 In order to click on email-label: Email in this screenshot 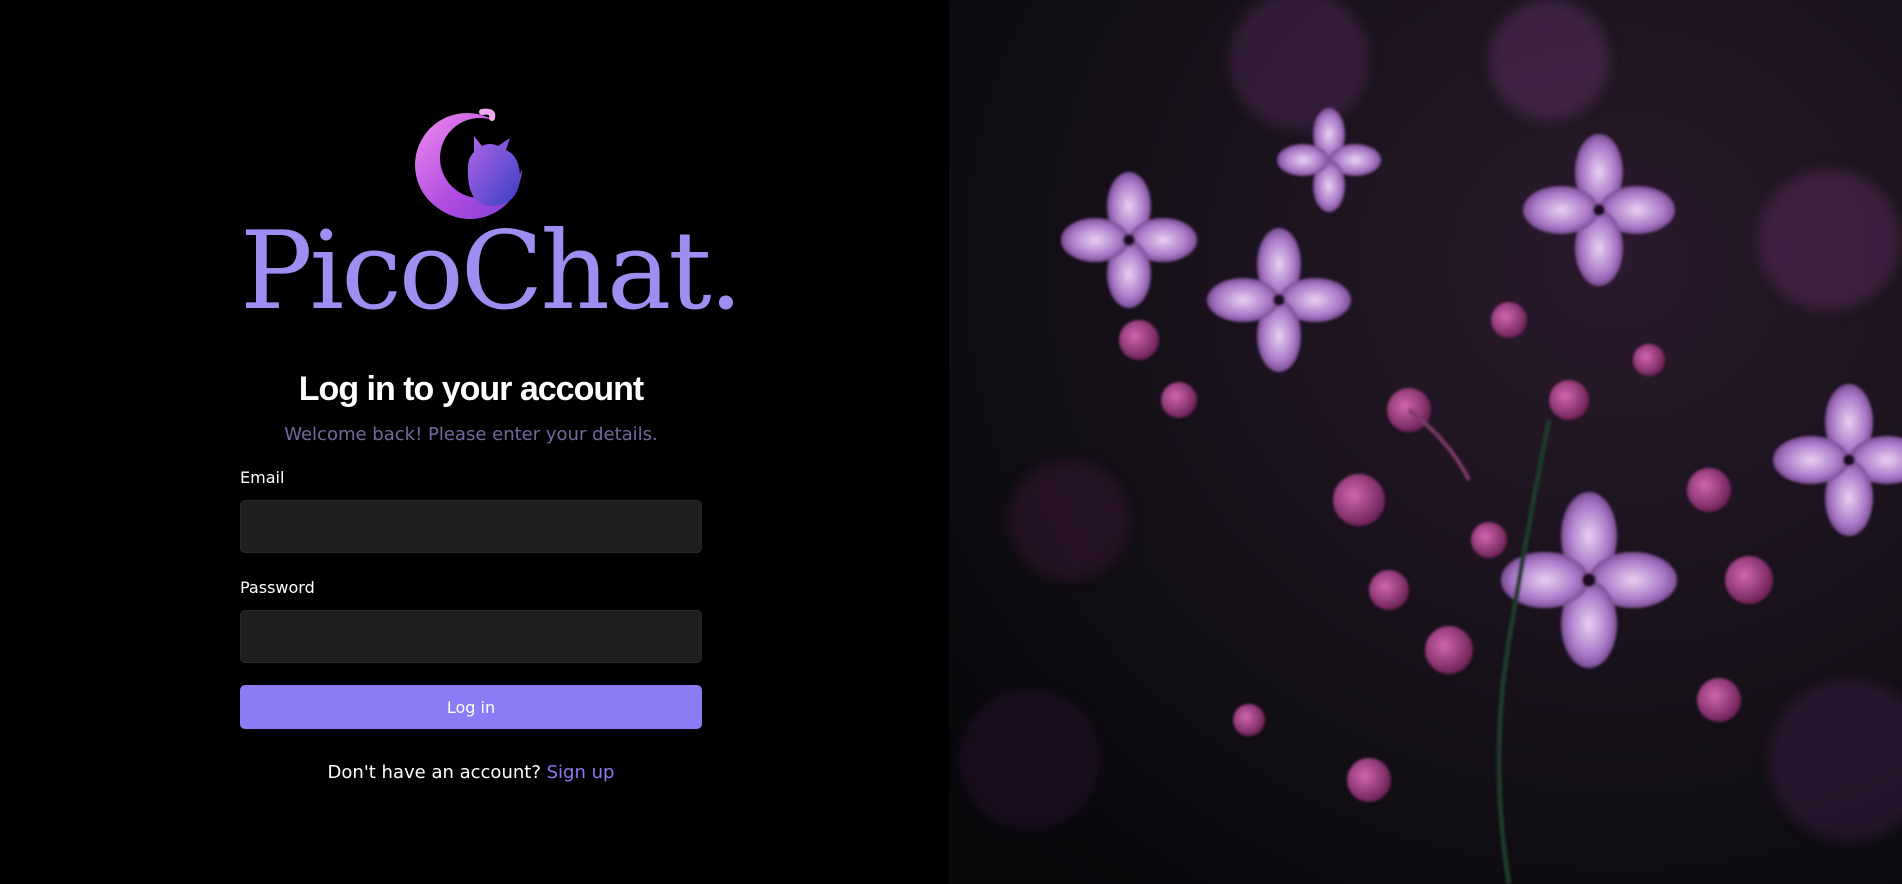, I will do `click(262, 477)`.